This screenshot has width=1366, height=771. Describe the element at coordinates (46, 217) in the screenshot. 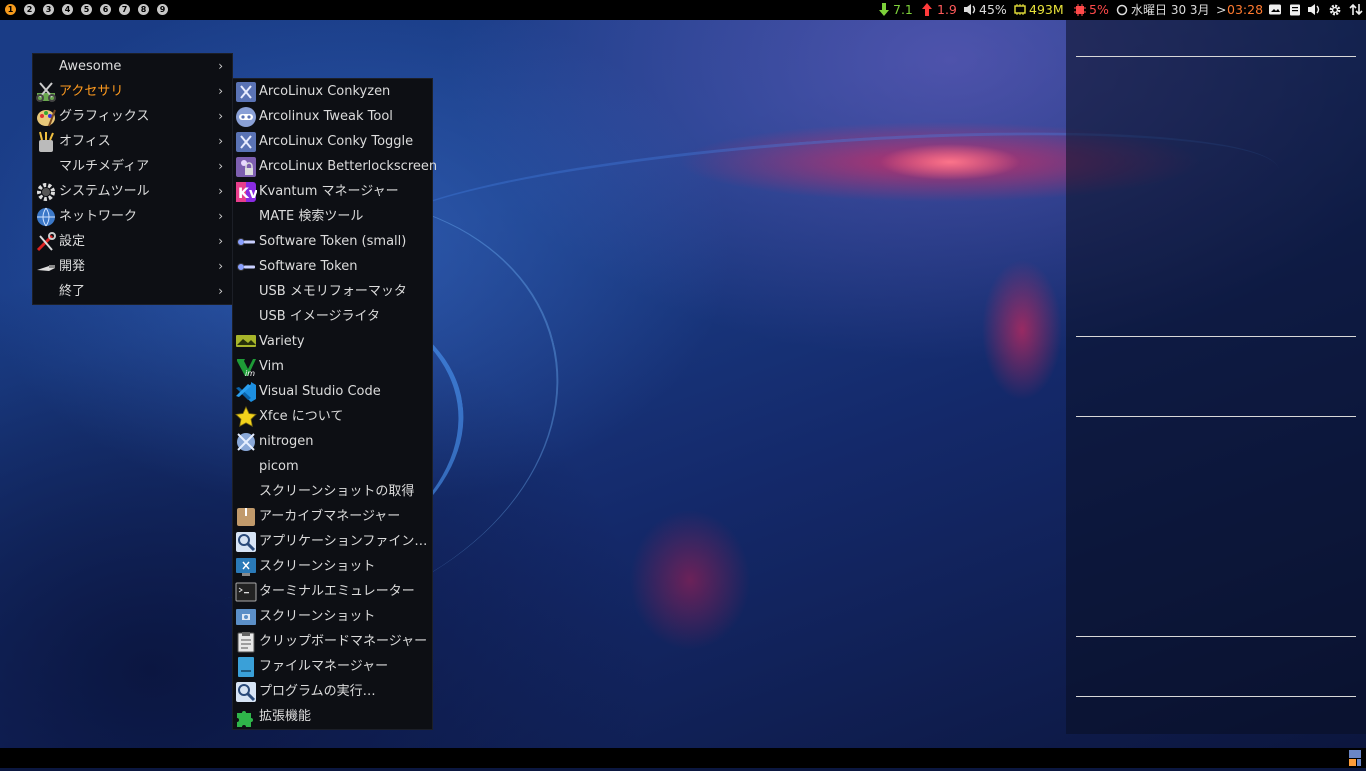

I see `globe-icon` at that location.